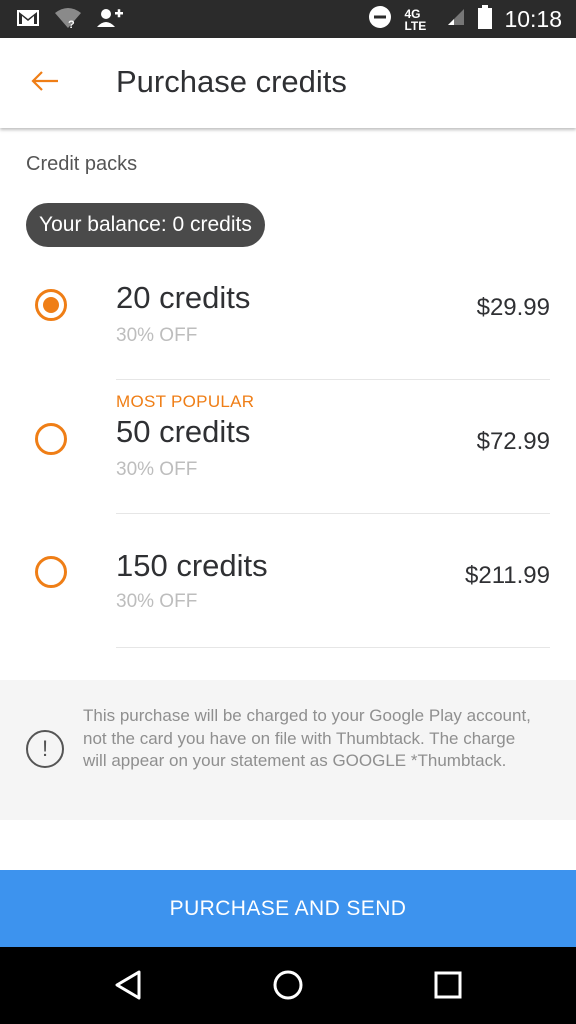 This screenshot has width=576, height=1024. Describe the element at coordinates (28, 20) in the screenshot. I see `gmail-icon` at that location.